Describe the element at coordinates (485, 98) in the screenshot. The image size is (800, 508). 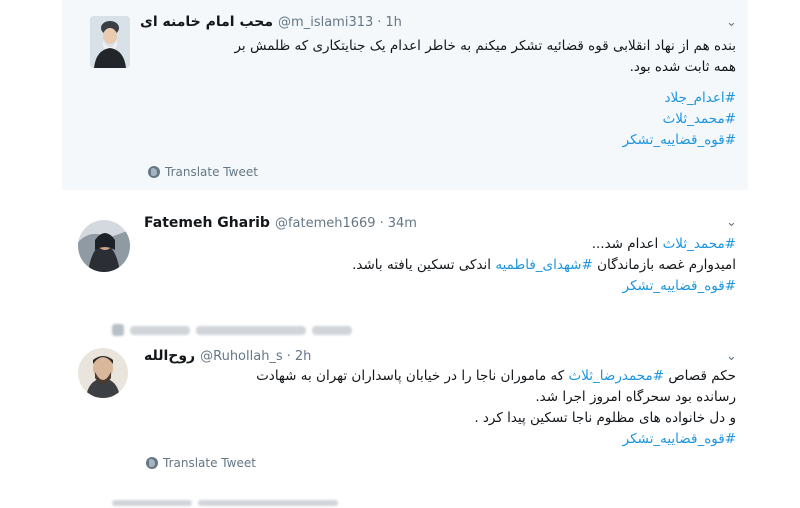
I see `hashtag-link: #اعدام_جلاد` at that location.